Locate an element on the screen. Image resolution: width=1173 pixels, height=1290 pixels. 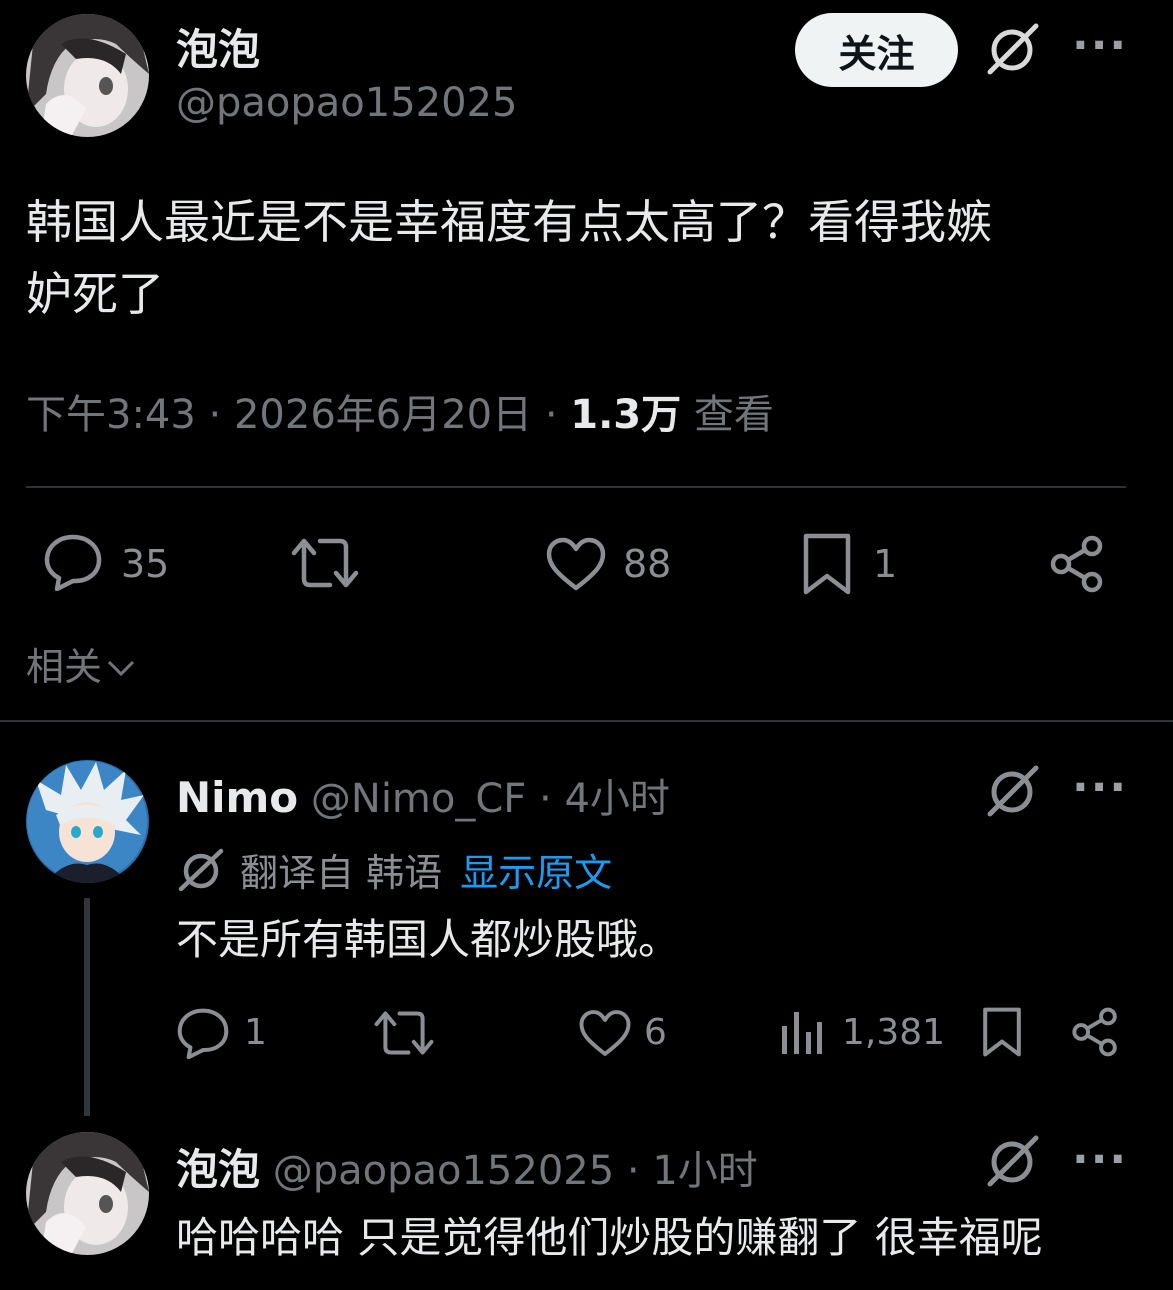
related-label: 相关 is located at coordinates (64, 667).